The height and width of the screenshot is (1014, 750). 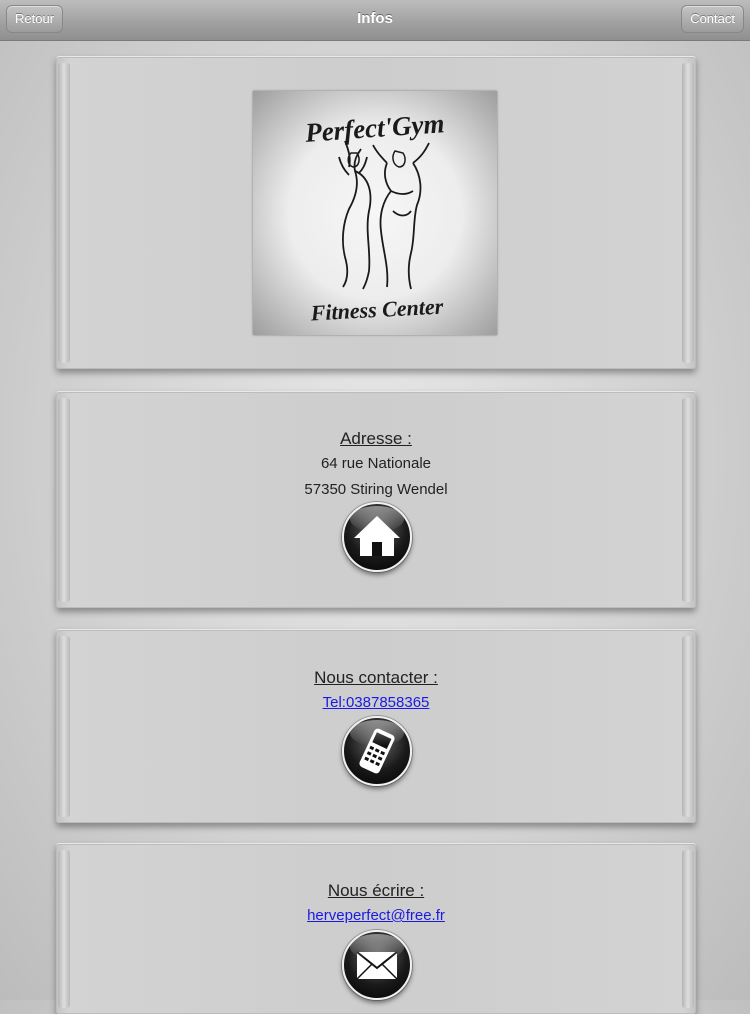 I want to click on home-icon, so click(x=377, y=536).